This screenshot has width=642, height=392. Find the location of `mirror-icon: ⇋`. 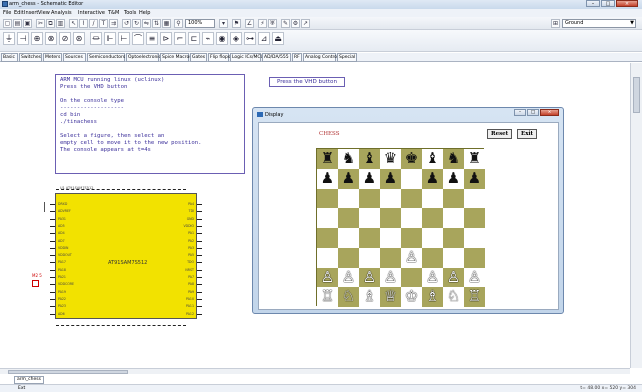

mirror-icon: ⇋ is located at coordinates (146, 23).